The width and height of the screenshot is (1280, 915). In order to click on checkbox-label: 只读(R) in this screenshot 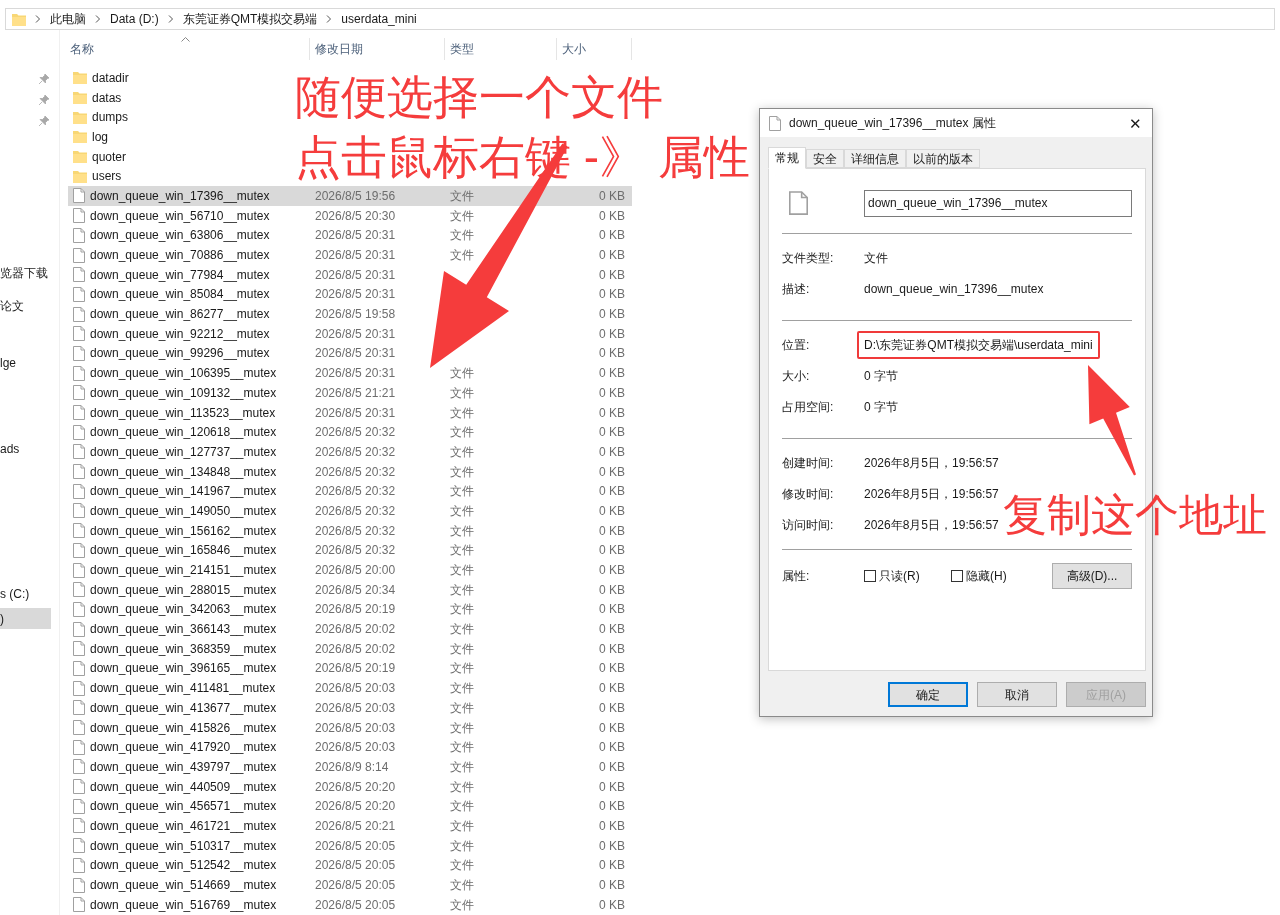, I will do `click(899, 575)`.